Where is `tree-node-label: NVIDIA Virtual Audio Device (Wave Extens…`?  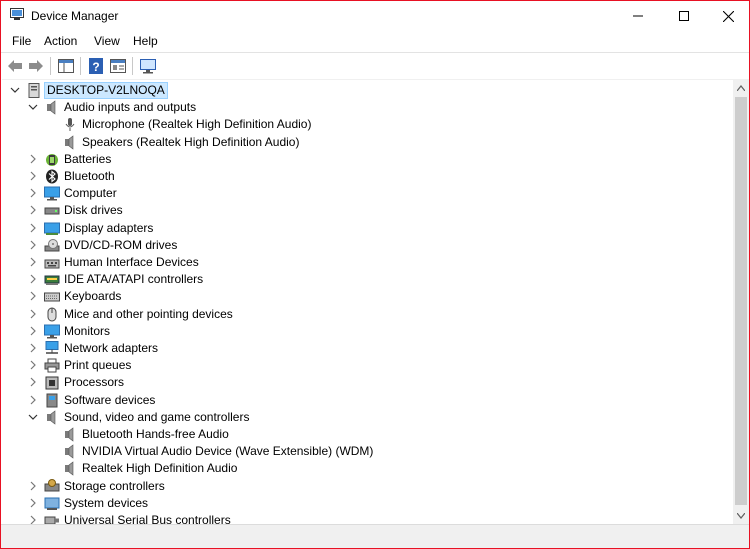
tree-node-label: NVIDIA Virtual Audio Device (Wave Extens… is located at coordinates (228, 451).